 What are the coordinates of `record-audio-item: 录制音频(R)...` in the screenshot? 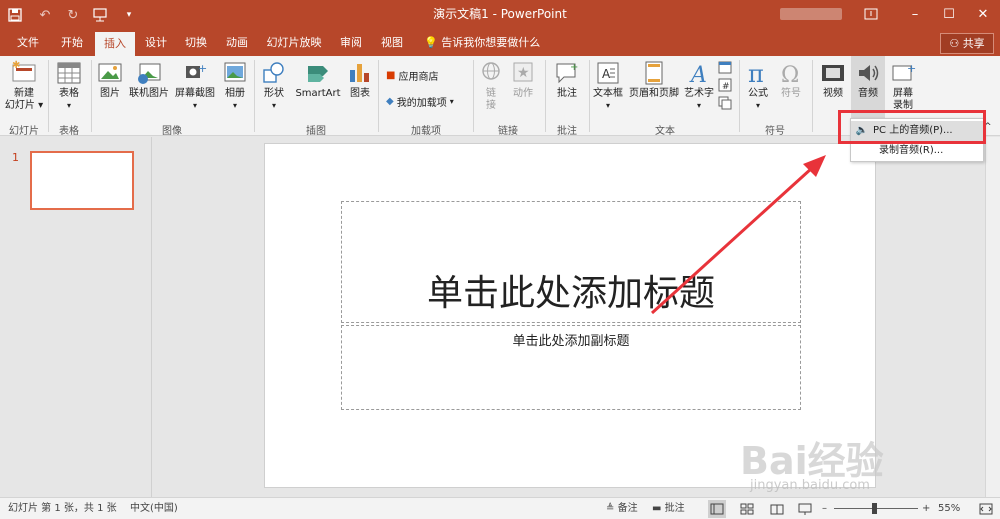 It's located at (917, 151).